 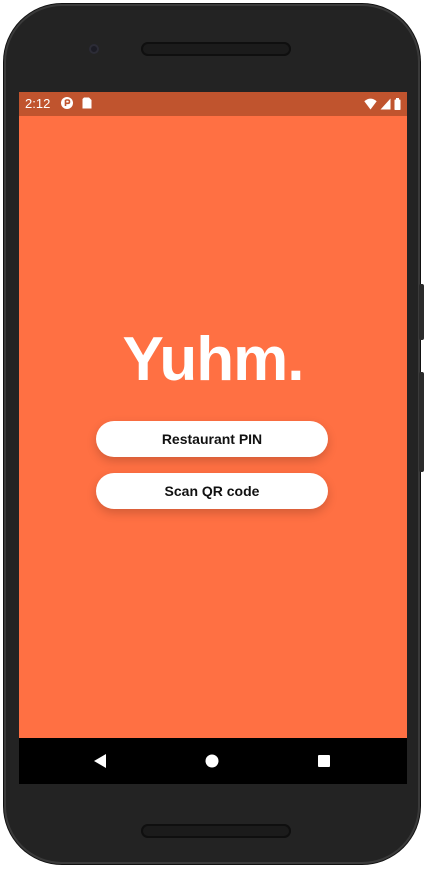 I want to click on status-right-icons, so click(x=382, y=104).